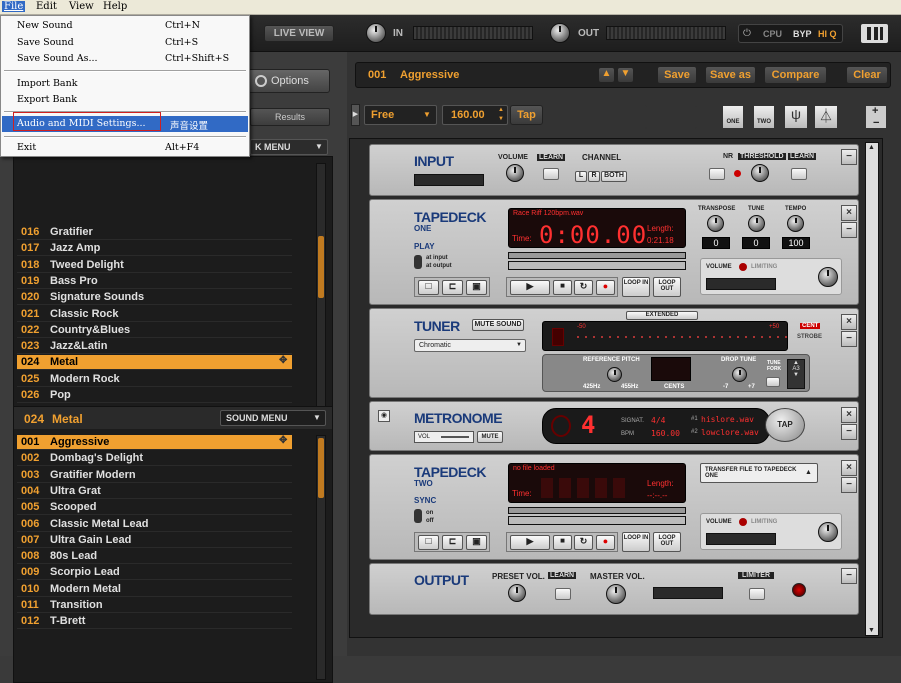 This screenshot has width=901, height=683. Describe the element at coordinates (802, 34) in the screenshot. I see `bypass-button: BYP` at that location.